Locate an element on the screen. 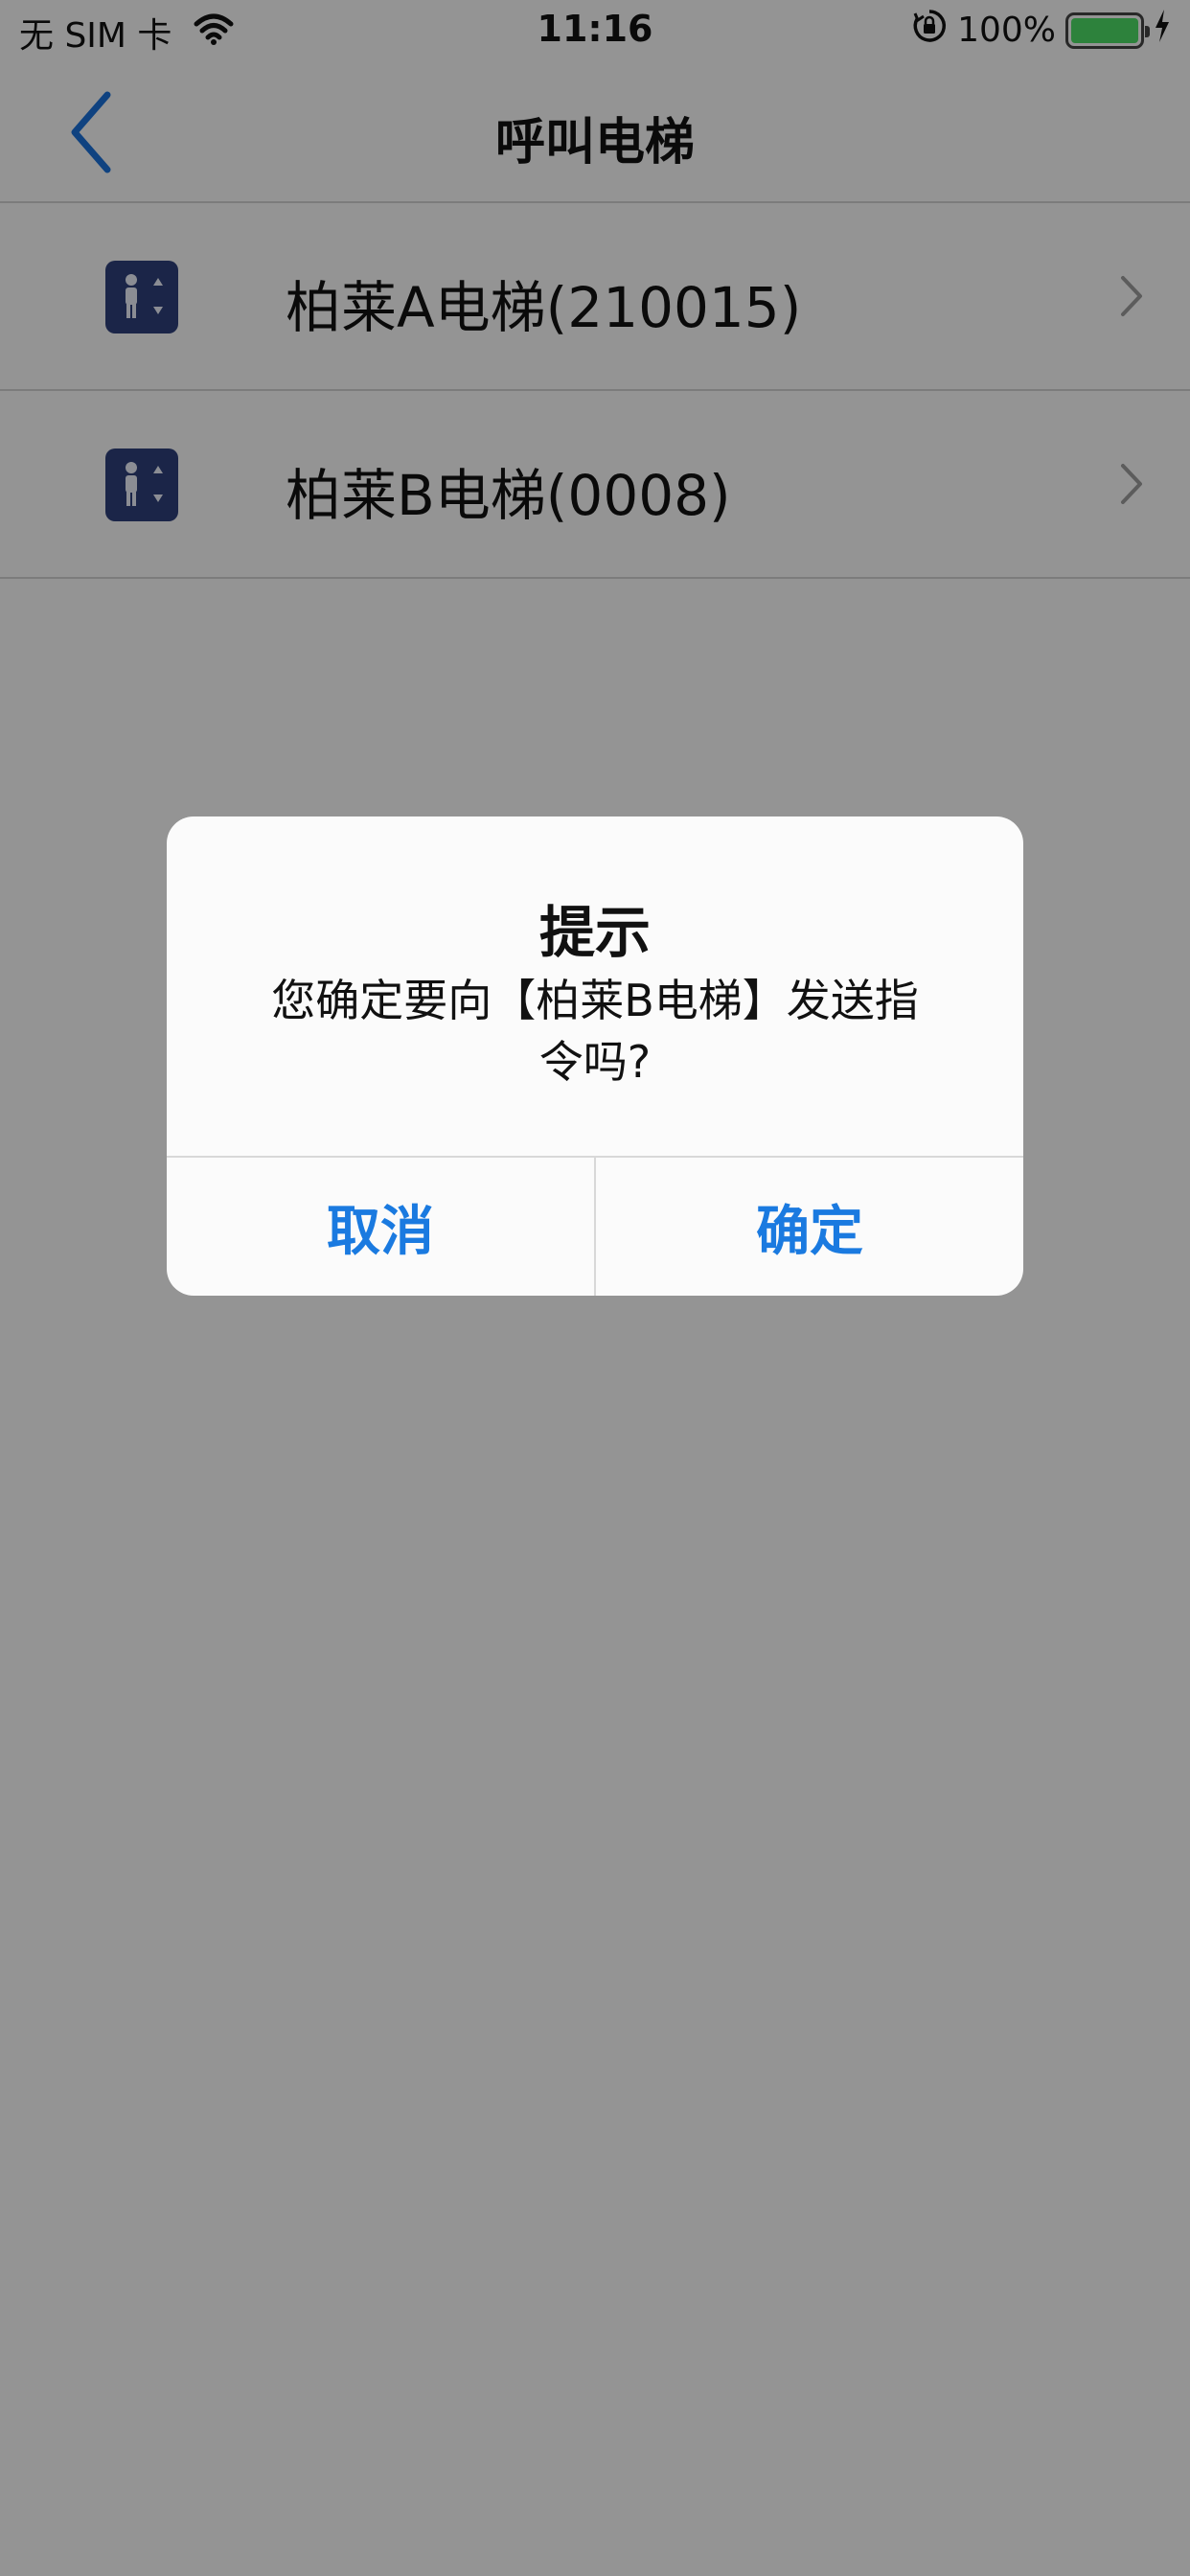  alert-title: 提示 is located at coordinates (594, 932).